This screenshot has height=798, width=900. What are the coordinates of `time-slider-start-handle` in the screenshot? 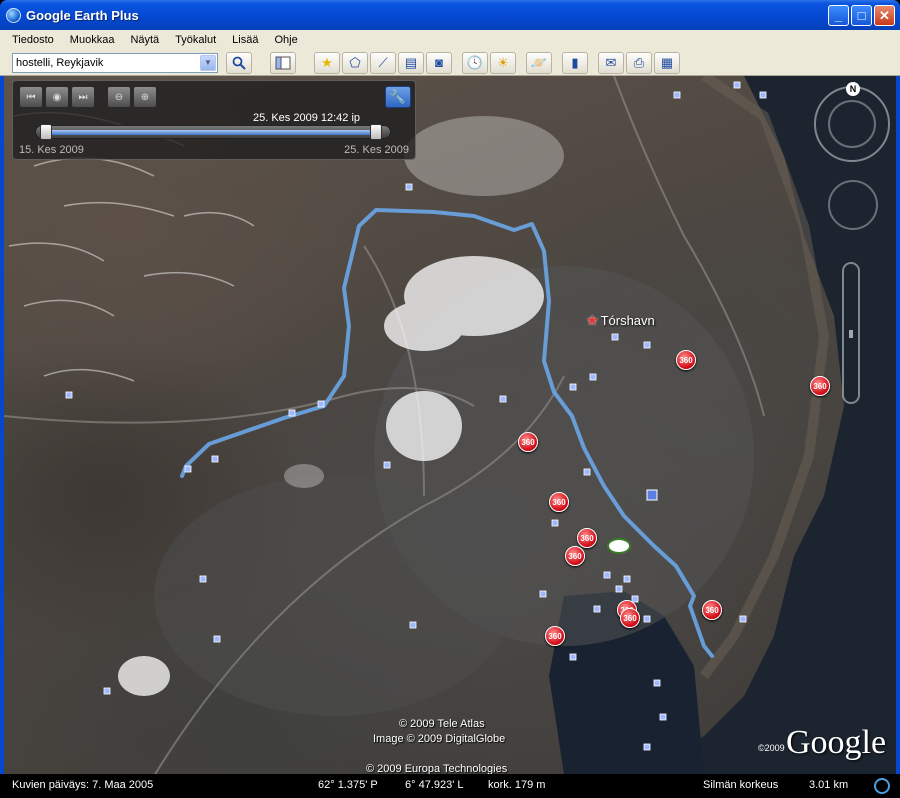 It's located at (46, 132).